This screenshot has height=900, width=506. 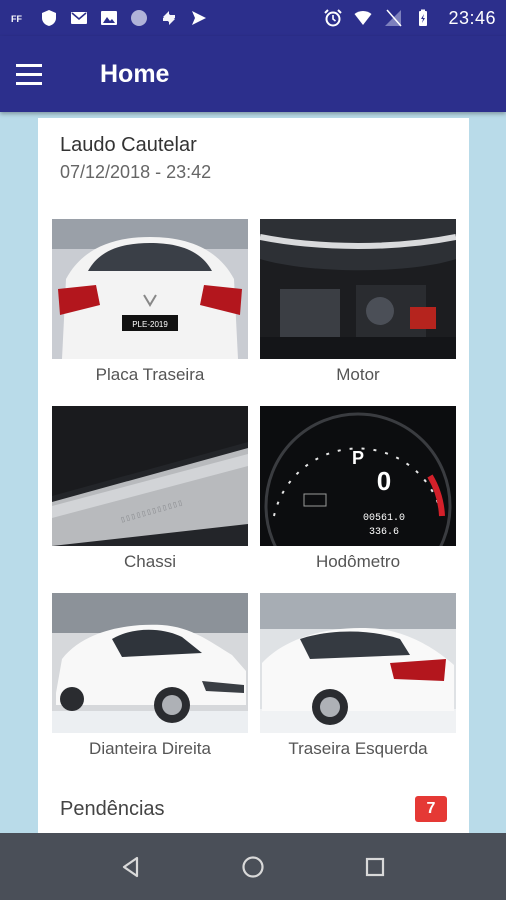 What do you see at coordinates (150, 663) in the screenshot?
I see `front-right-photo` at bounding box center [150, 663].